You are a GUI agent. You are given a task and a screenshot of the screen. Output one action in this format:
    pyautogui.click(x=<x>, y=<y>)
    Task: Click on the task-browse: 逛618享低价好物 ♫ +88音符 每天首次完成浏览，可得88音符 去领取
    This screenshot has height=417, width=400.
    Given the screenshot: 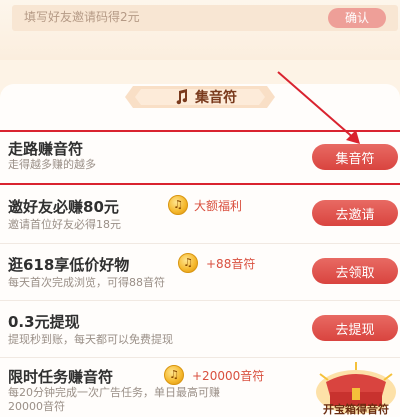 What is the action you would take?
    pyautogui.click(x=200, y=272)
    